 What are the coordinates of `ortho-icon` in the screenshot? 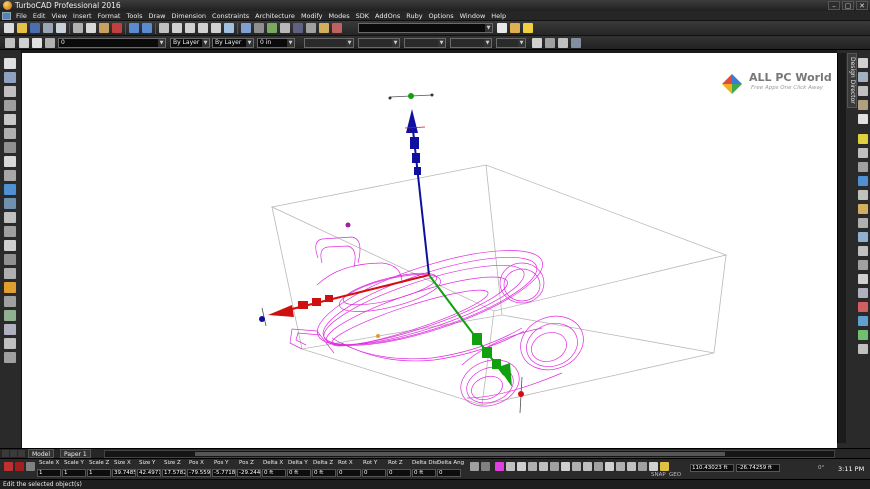 It's located at (576, 43).